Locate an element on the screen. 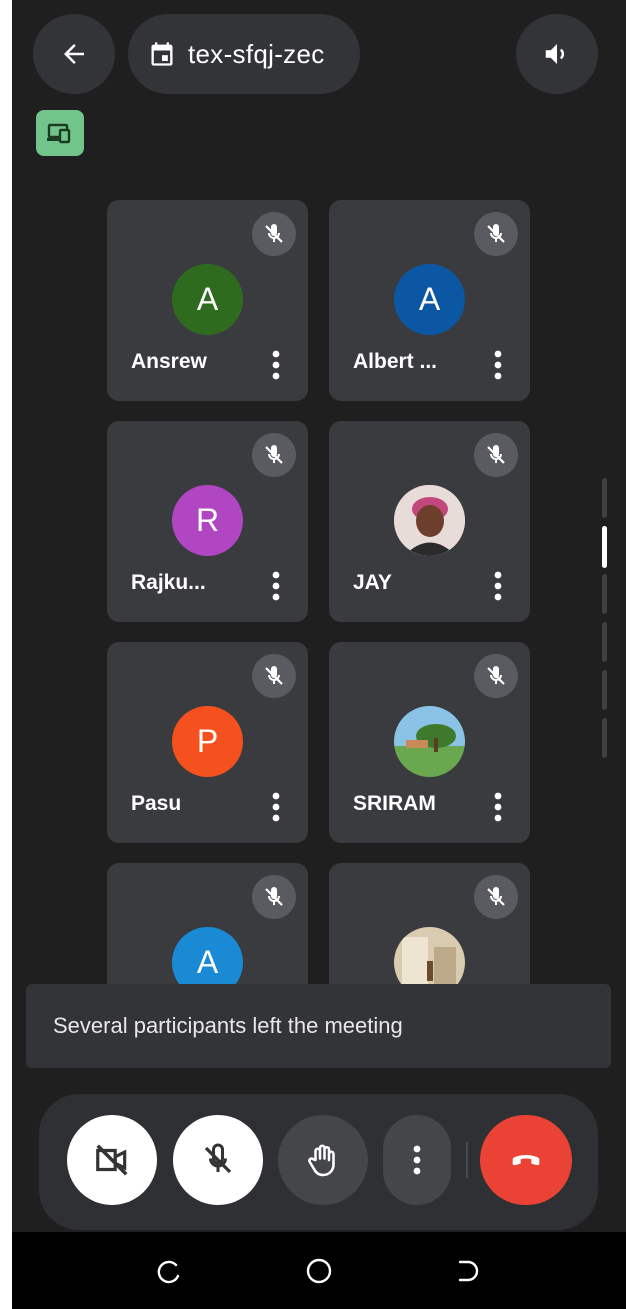 This screenshot has width=626, height=1309. cast-devices-icon is located at coordinates (59, 133).